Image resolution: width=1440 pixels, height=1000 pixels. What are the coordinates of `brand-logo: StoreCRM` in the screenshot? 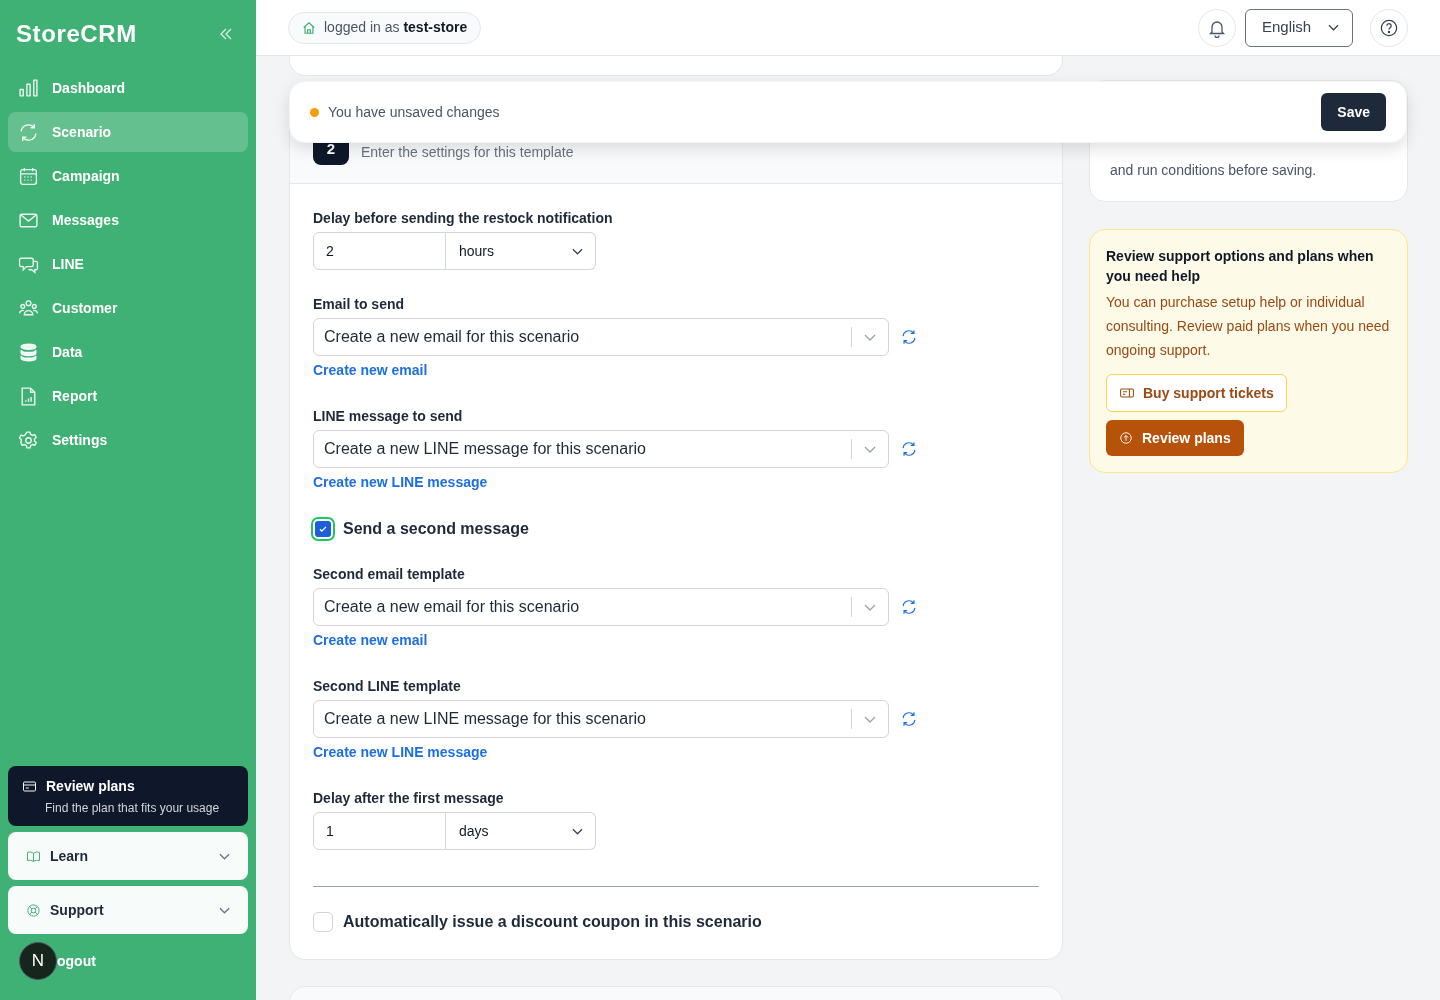 It's located at (76, 34).